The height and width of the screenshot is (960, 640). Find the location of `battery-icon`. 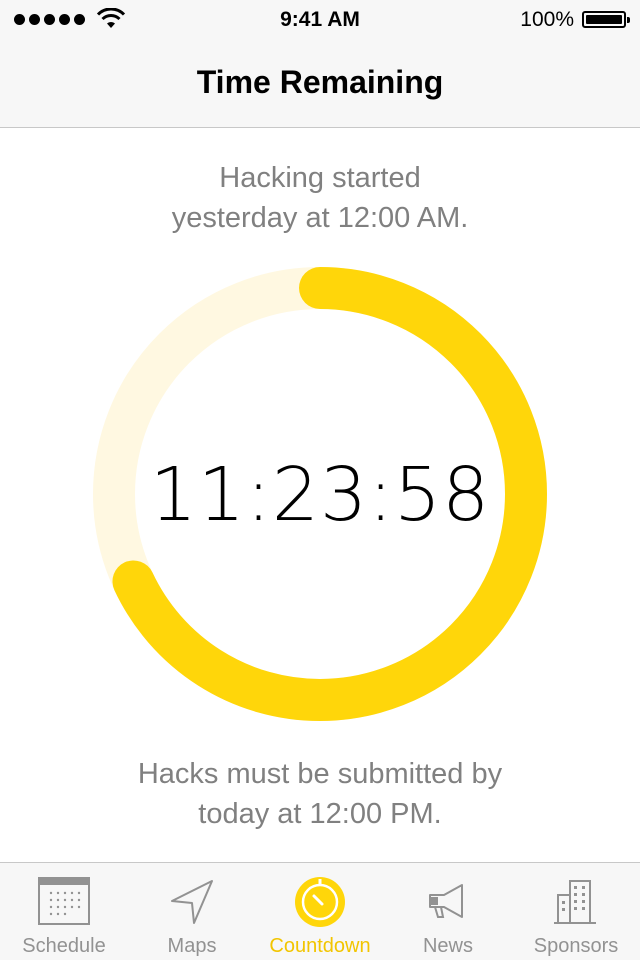

battery-icon is located at coordinates (606, 19).